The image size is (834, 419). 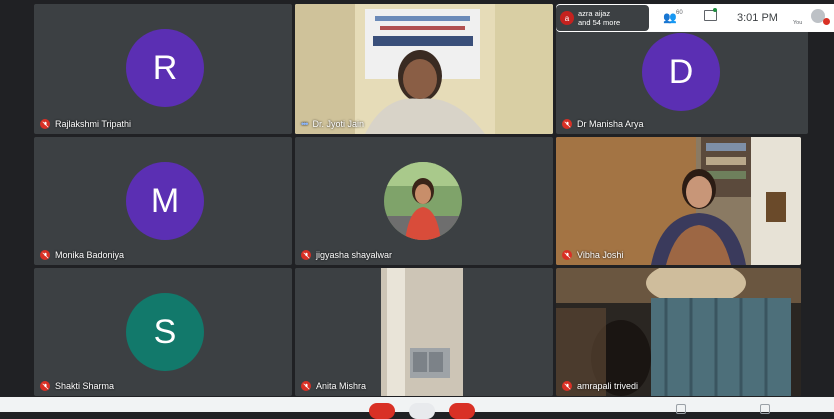 I want to click on tile-jigyasha: jigyasha shayalwar, so click(x=424, y=201).